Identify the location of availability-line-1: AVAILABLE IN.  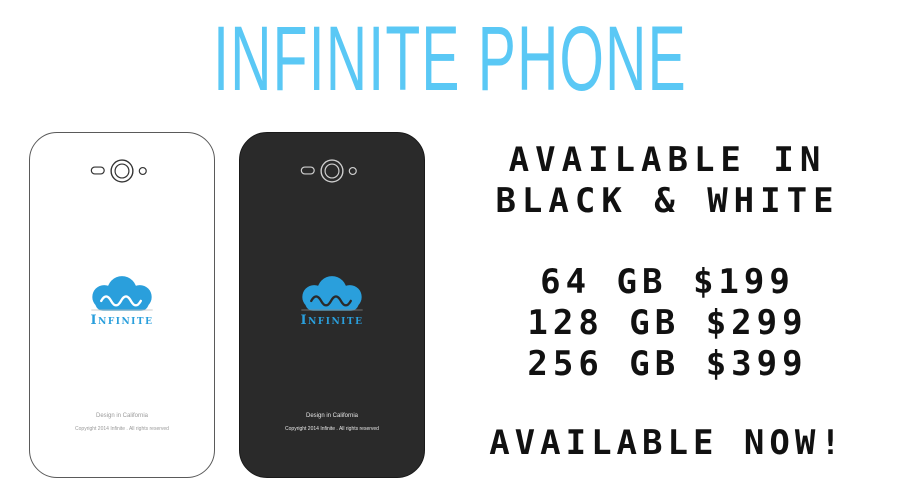
(667, 160).